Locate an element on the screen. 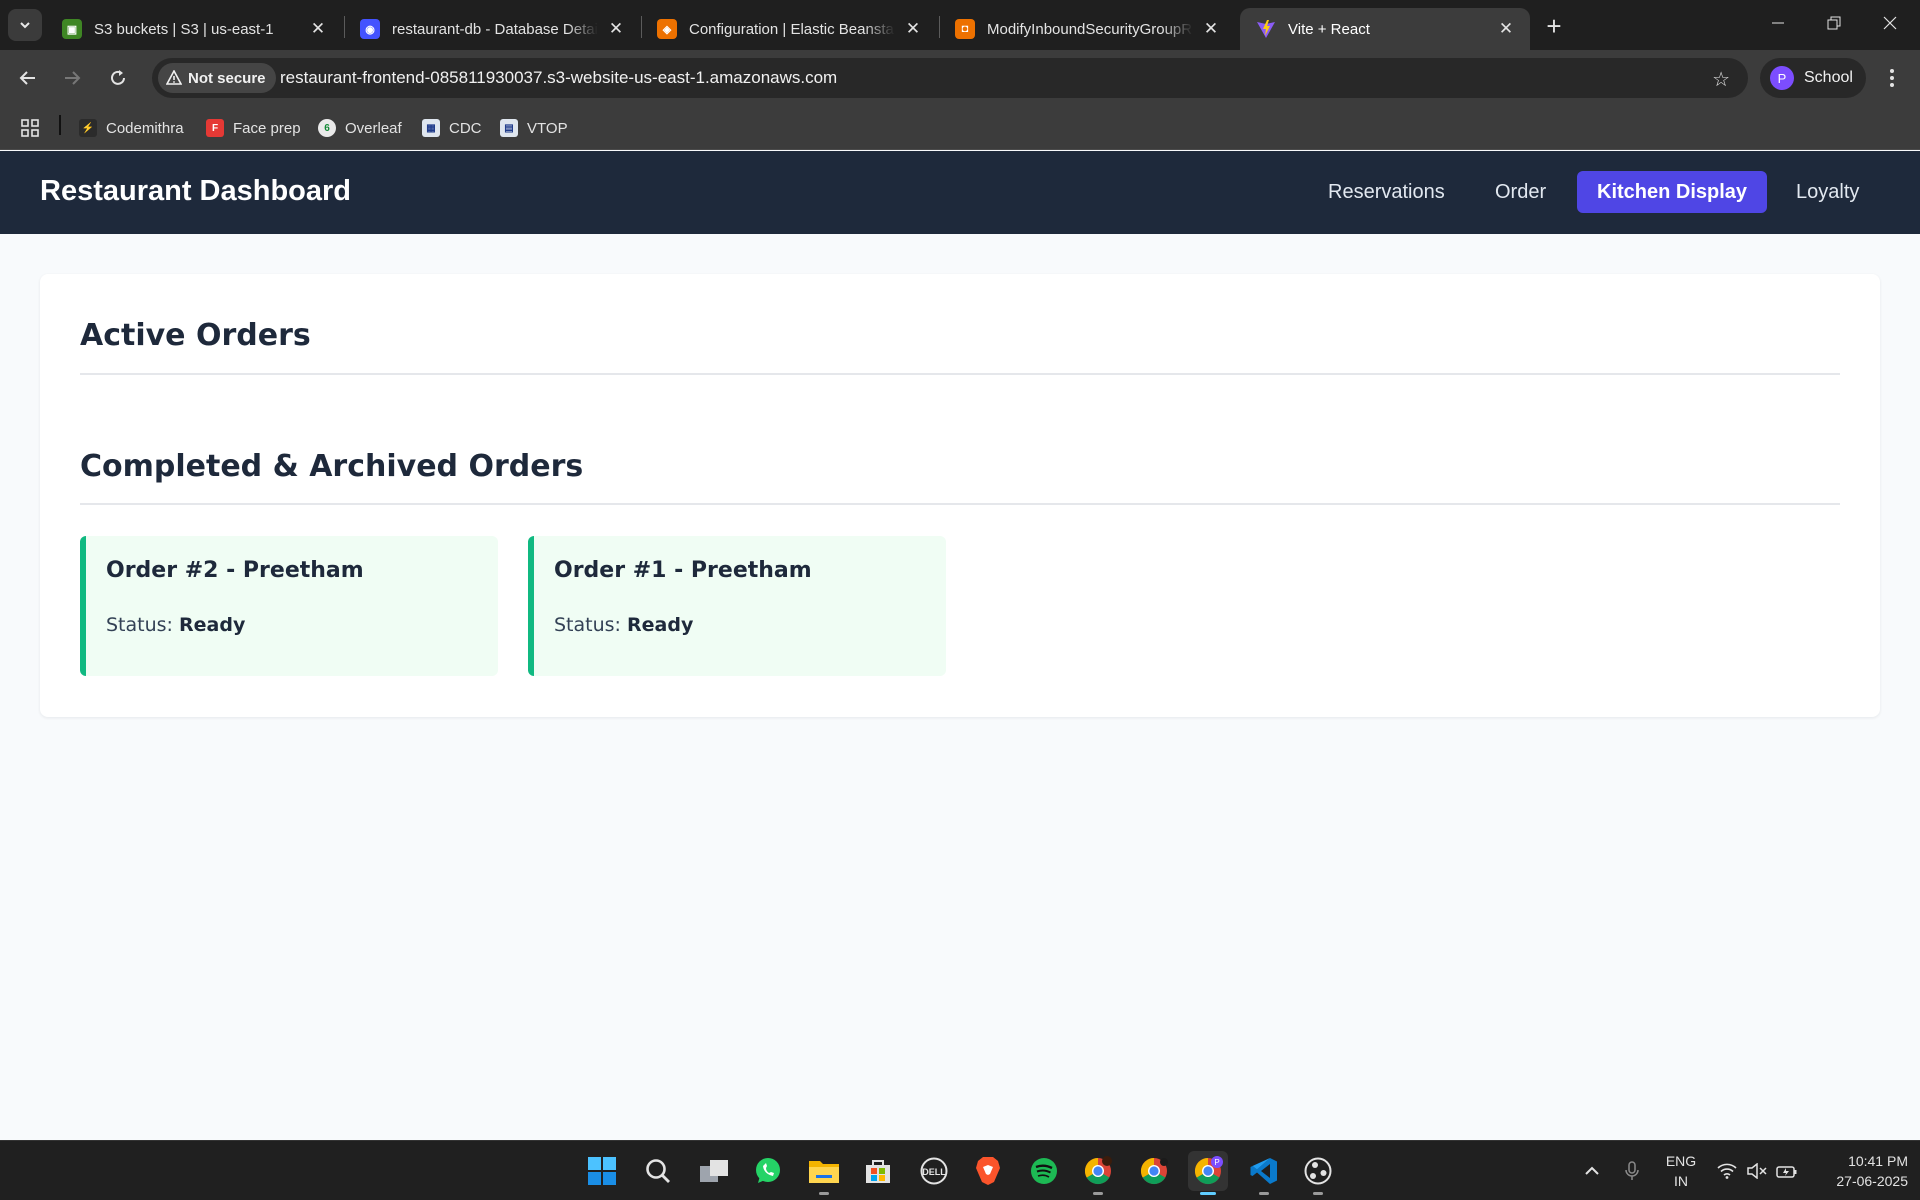 Image resolution: width=1920 pixels, height=1200 pixels. chevron-down-icon is located at coordinates (25, 25).